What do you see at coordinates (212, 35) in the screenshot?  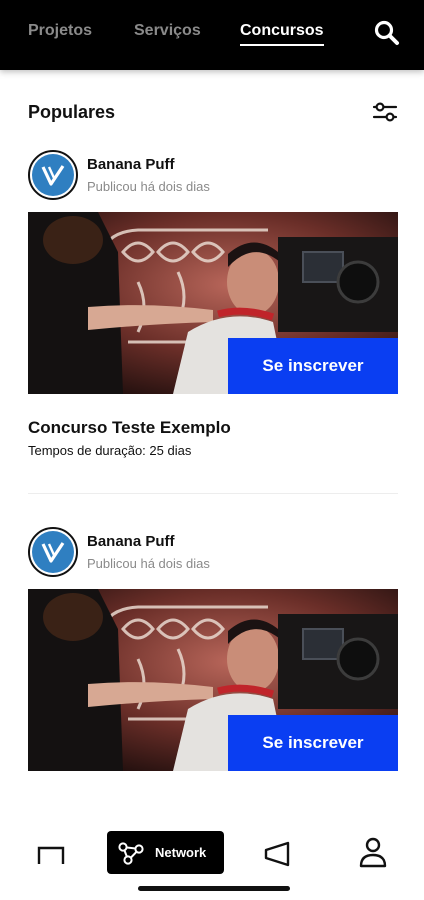 I see `top-navigation-bar: Projetos Serviços Concursos` at bounding box center [212, 35].